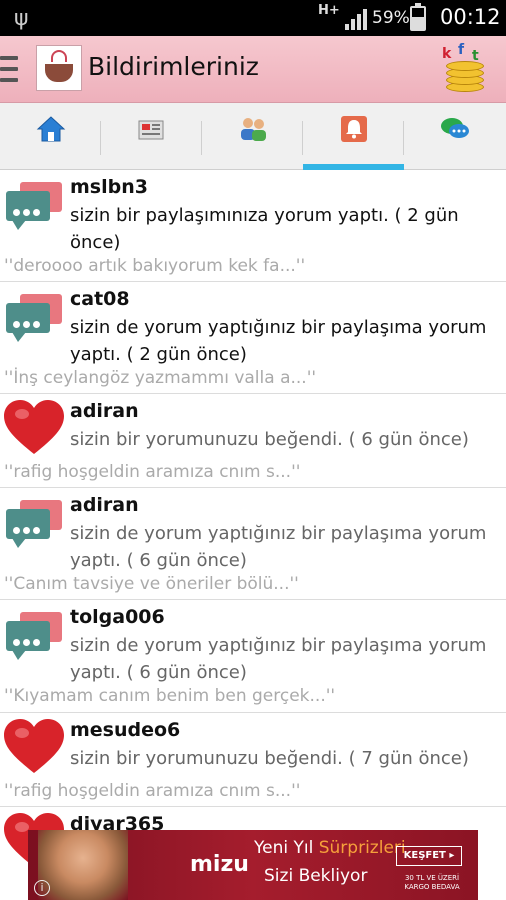 This screenshot has width=506, height=900. Describe the element at coordinates (51, 129) in the screenshot. I see `home-icon` at that location.